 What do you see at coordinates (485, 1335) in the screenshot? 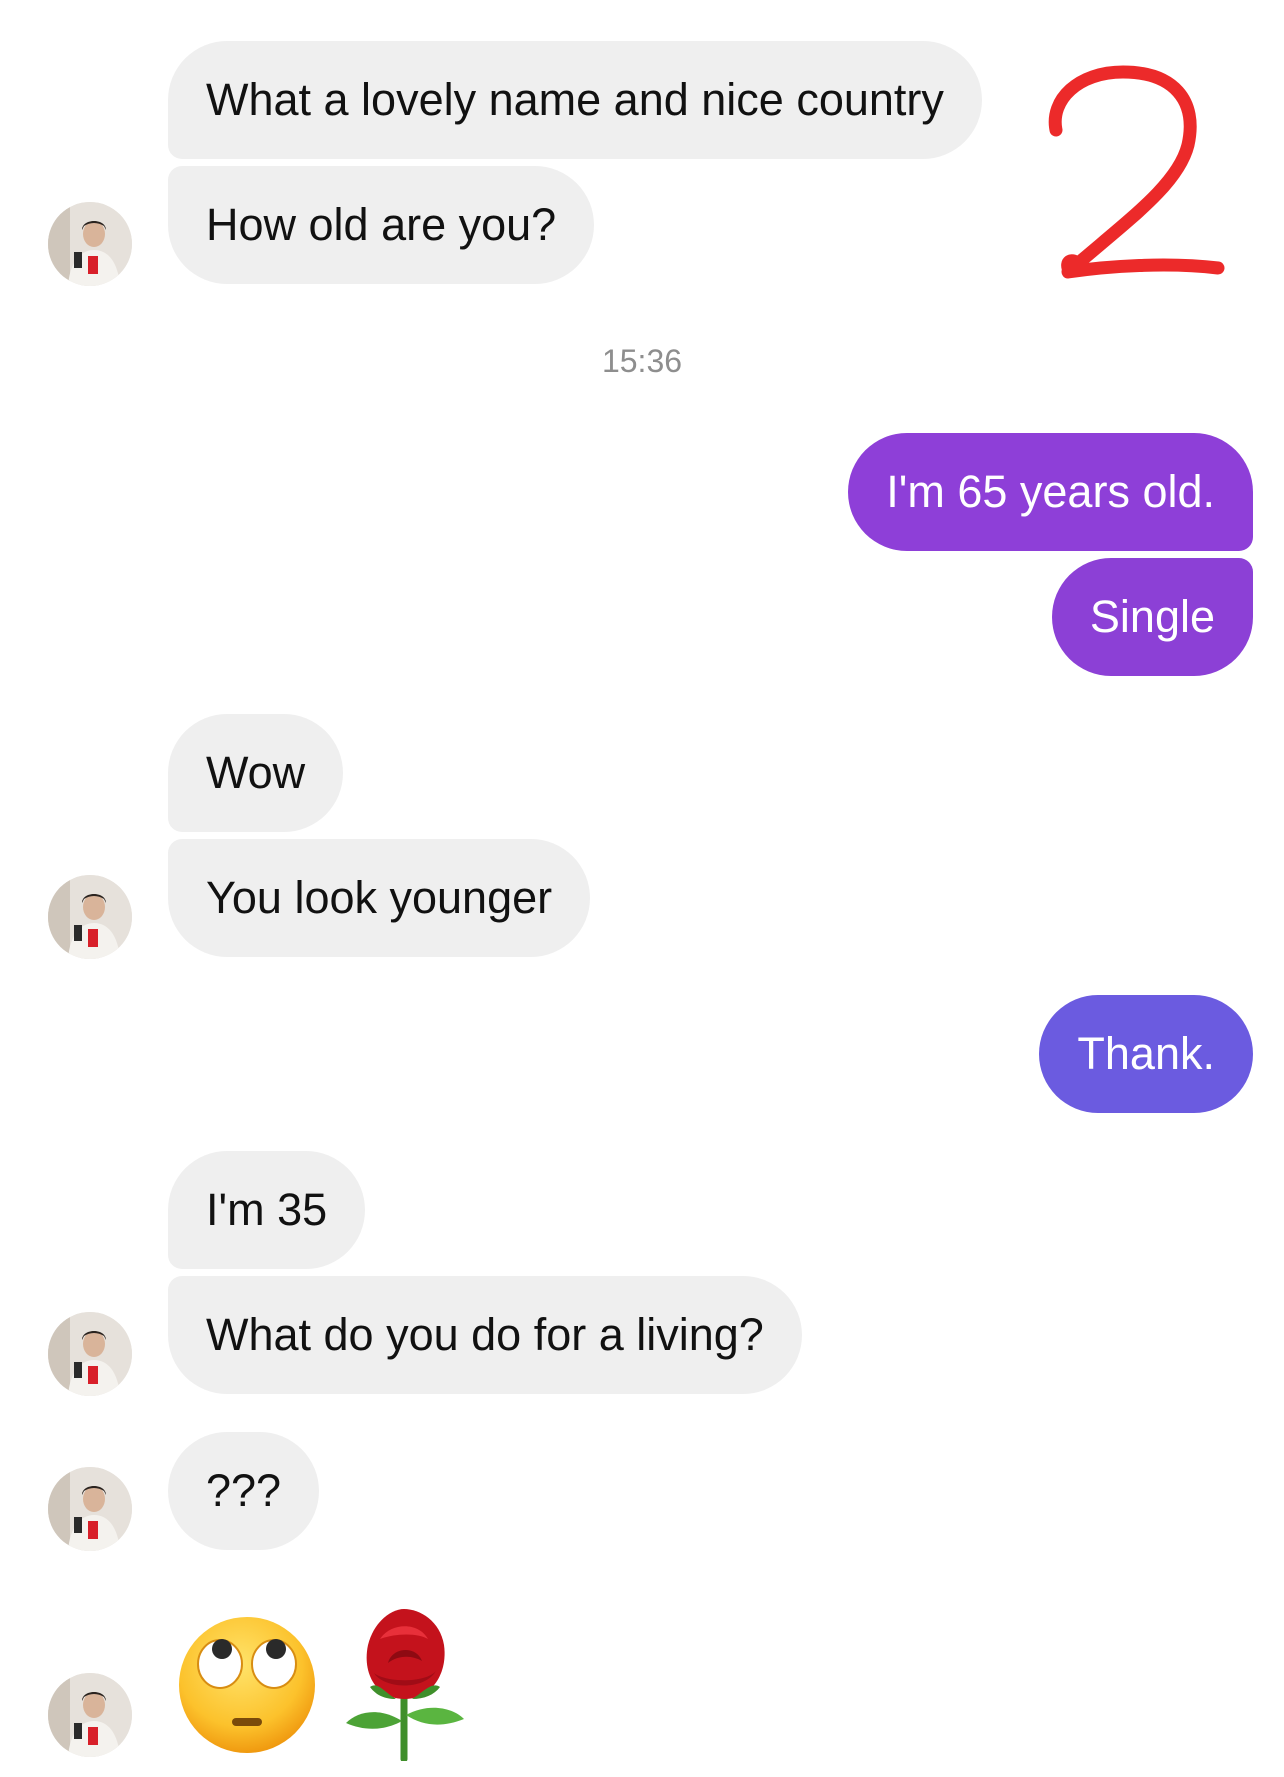
I see `incoming-message: What do you do for a living?` at bounding box center [485, 1335].